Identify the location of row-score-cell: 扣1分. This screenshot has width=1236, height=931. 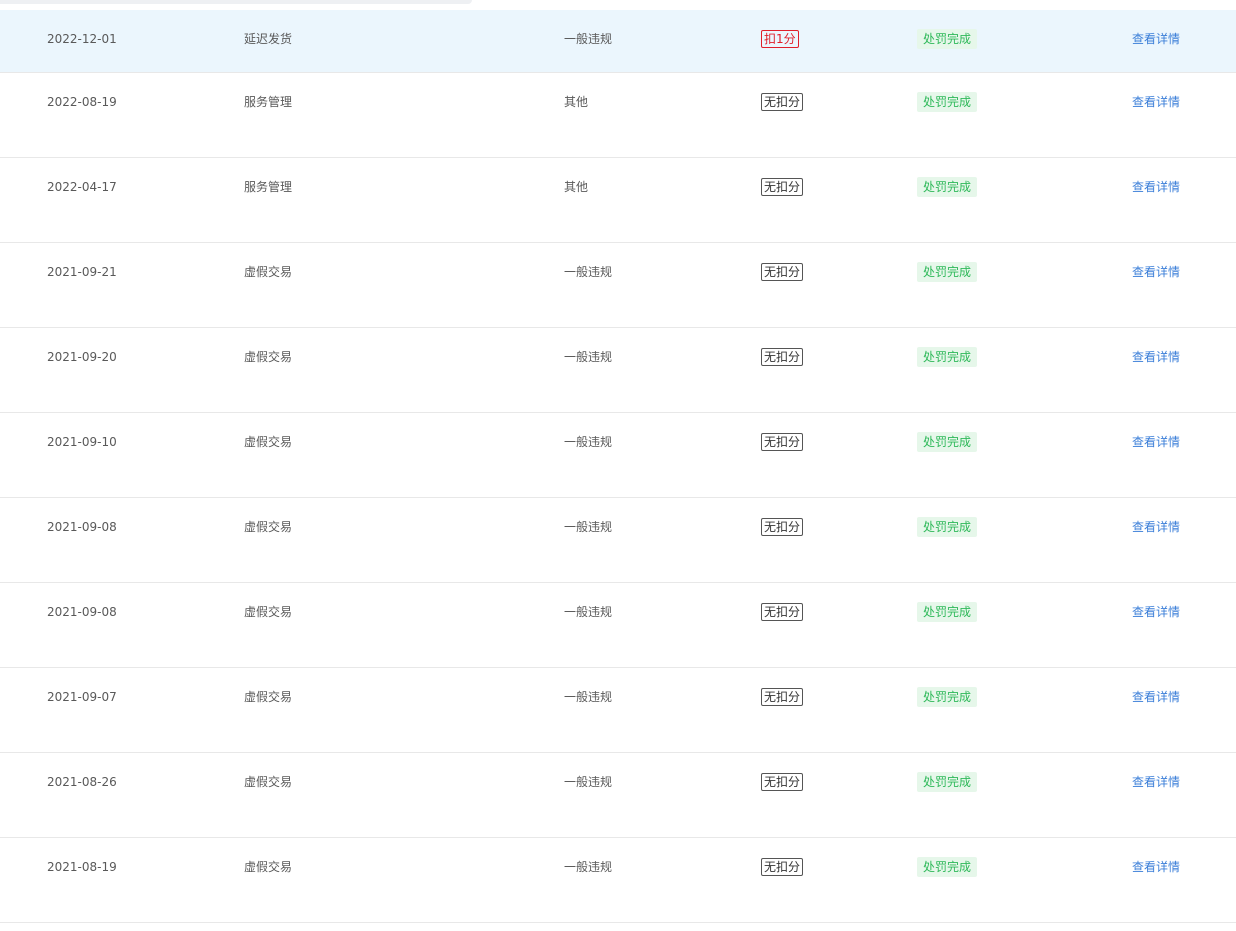
(780, 39).